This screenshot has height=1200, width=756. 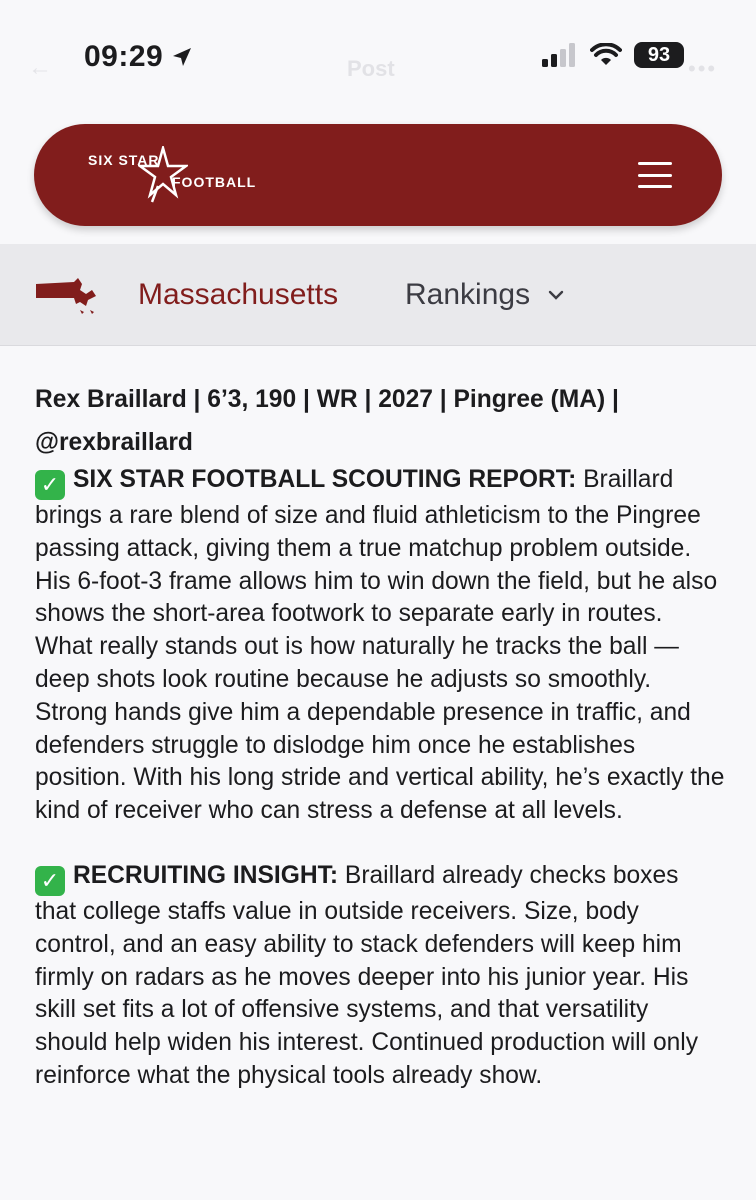 I want to click on rankings-label: Rankings, so click(x=468, y=294).